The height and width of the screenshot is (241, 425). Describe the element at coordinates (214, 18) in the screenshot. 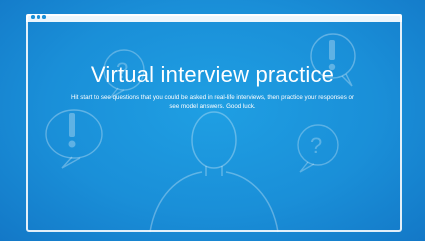

I see `chalk-window-titlebar` at that location.